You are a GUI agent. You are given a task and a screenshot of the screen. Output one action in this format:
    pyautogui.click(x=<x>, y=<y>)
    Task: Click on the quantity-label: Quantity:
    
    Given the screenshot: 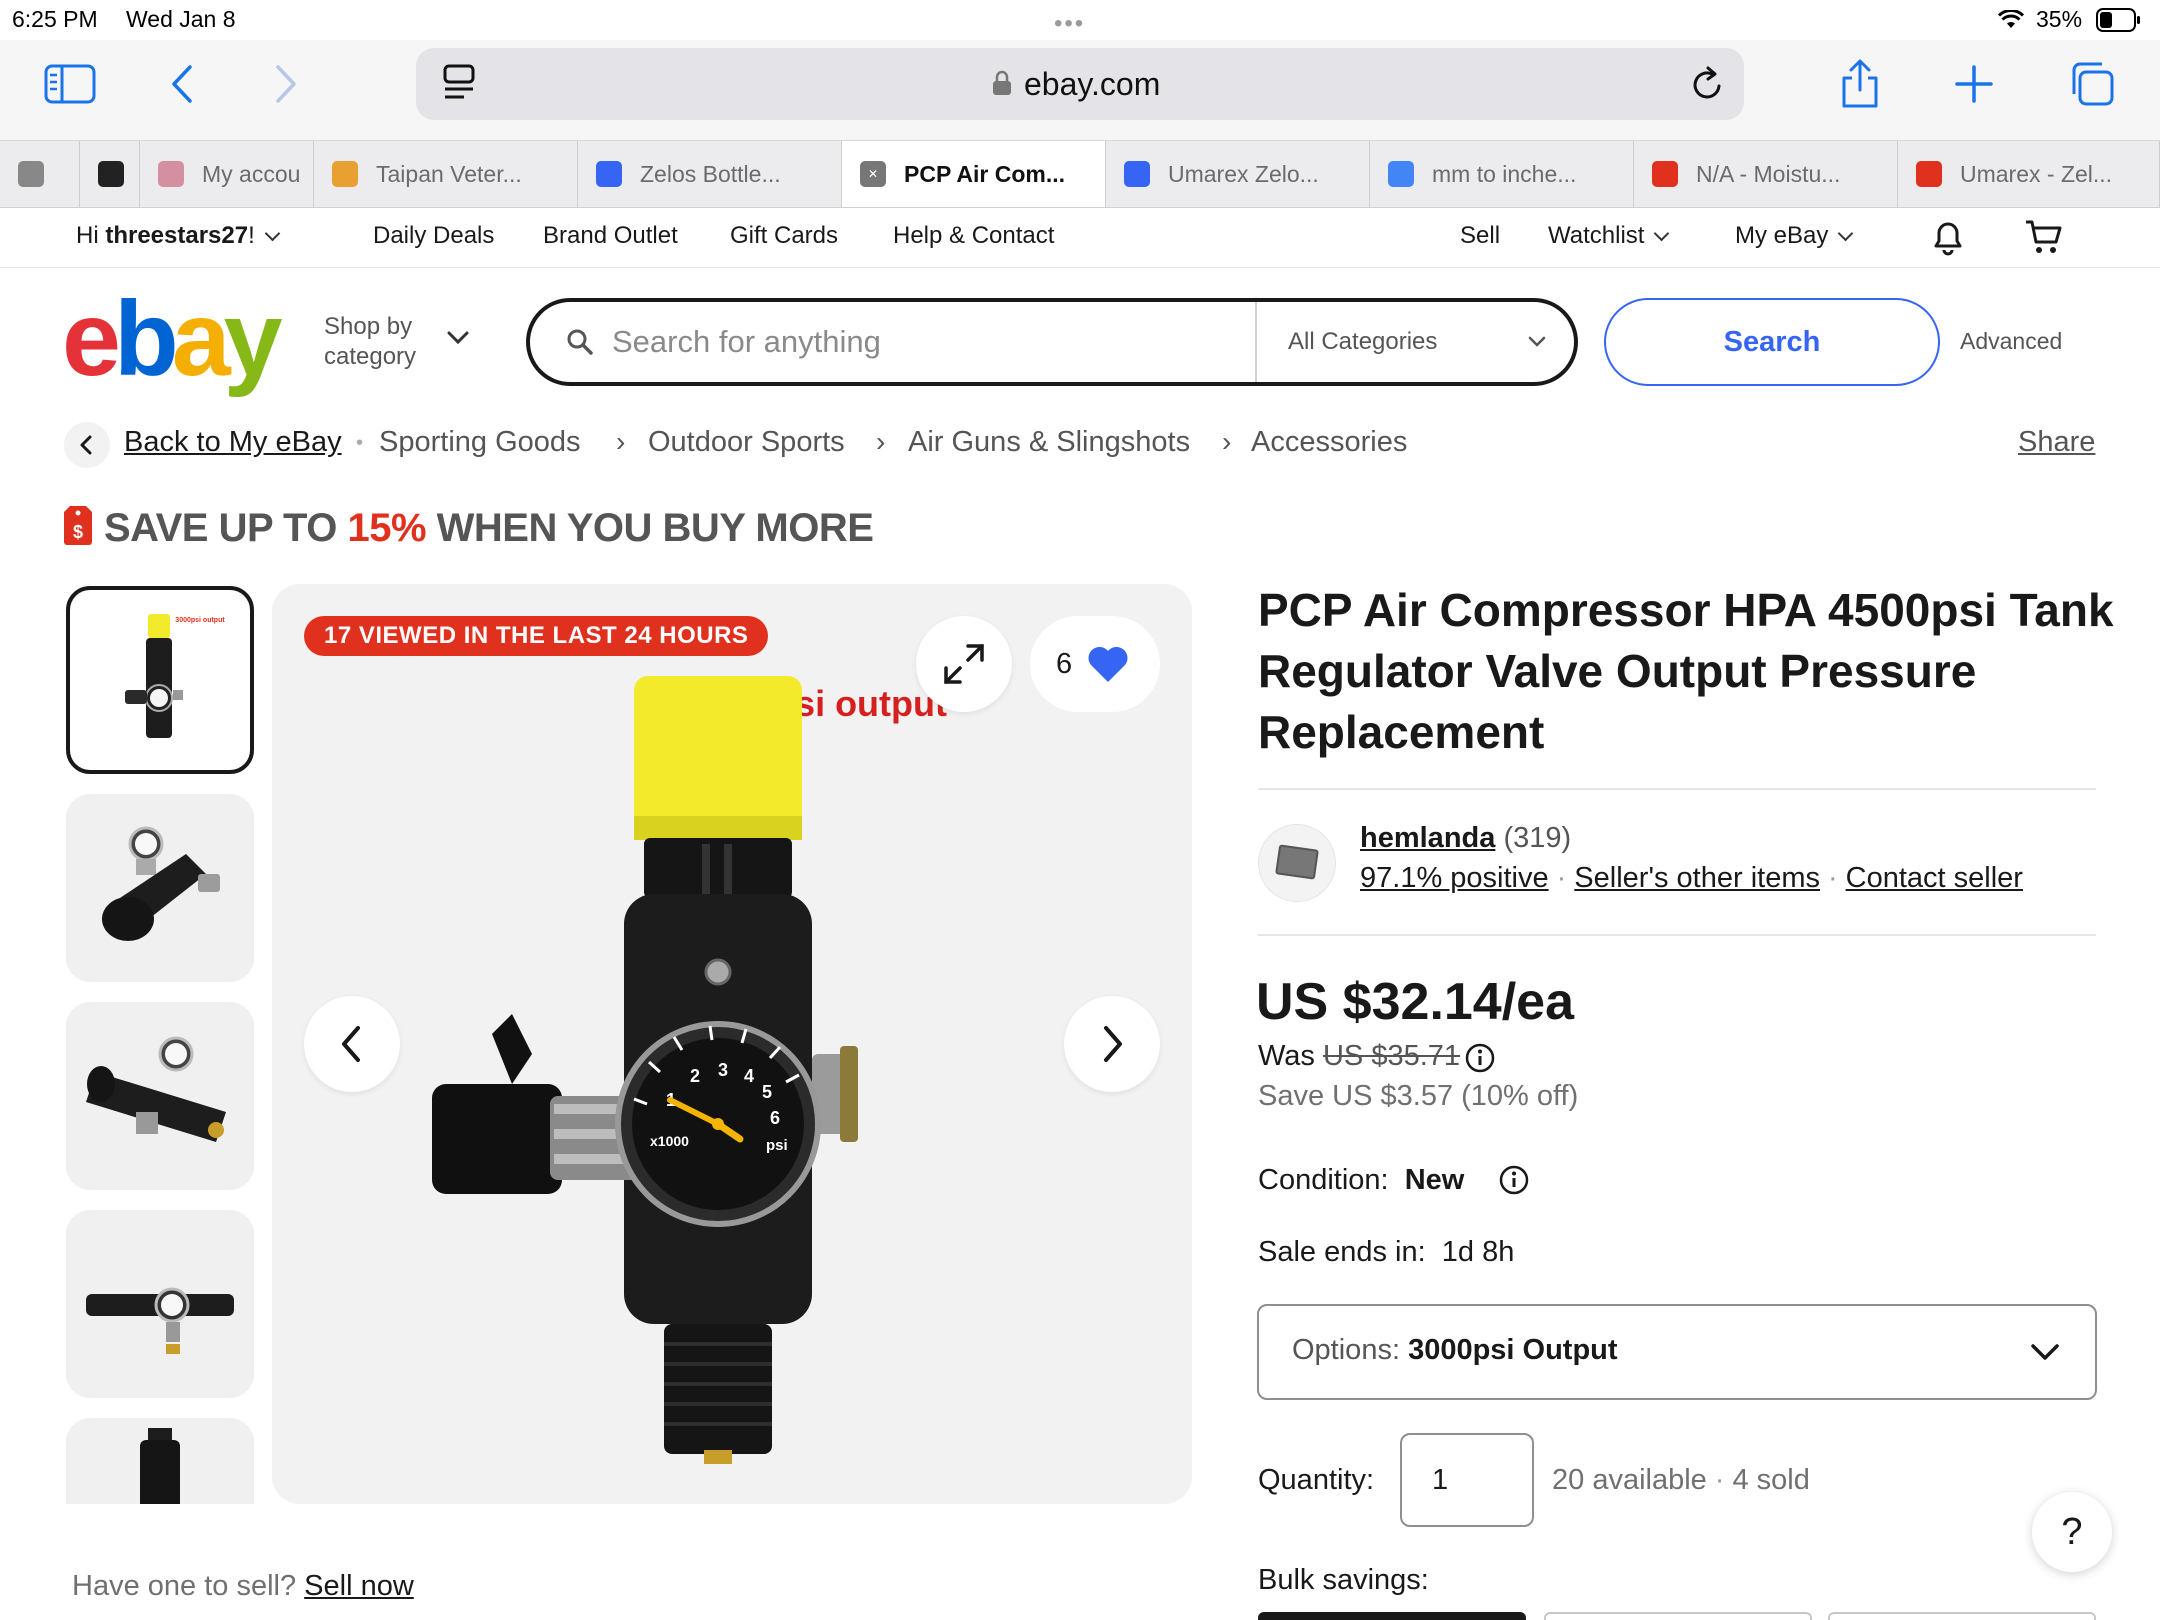 What is the action you would take?
    pyautogui.click(x=1316, y=1480)
    